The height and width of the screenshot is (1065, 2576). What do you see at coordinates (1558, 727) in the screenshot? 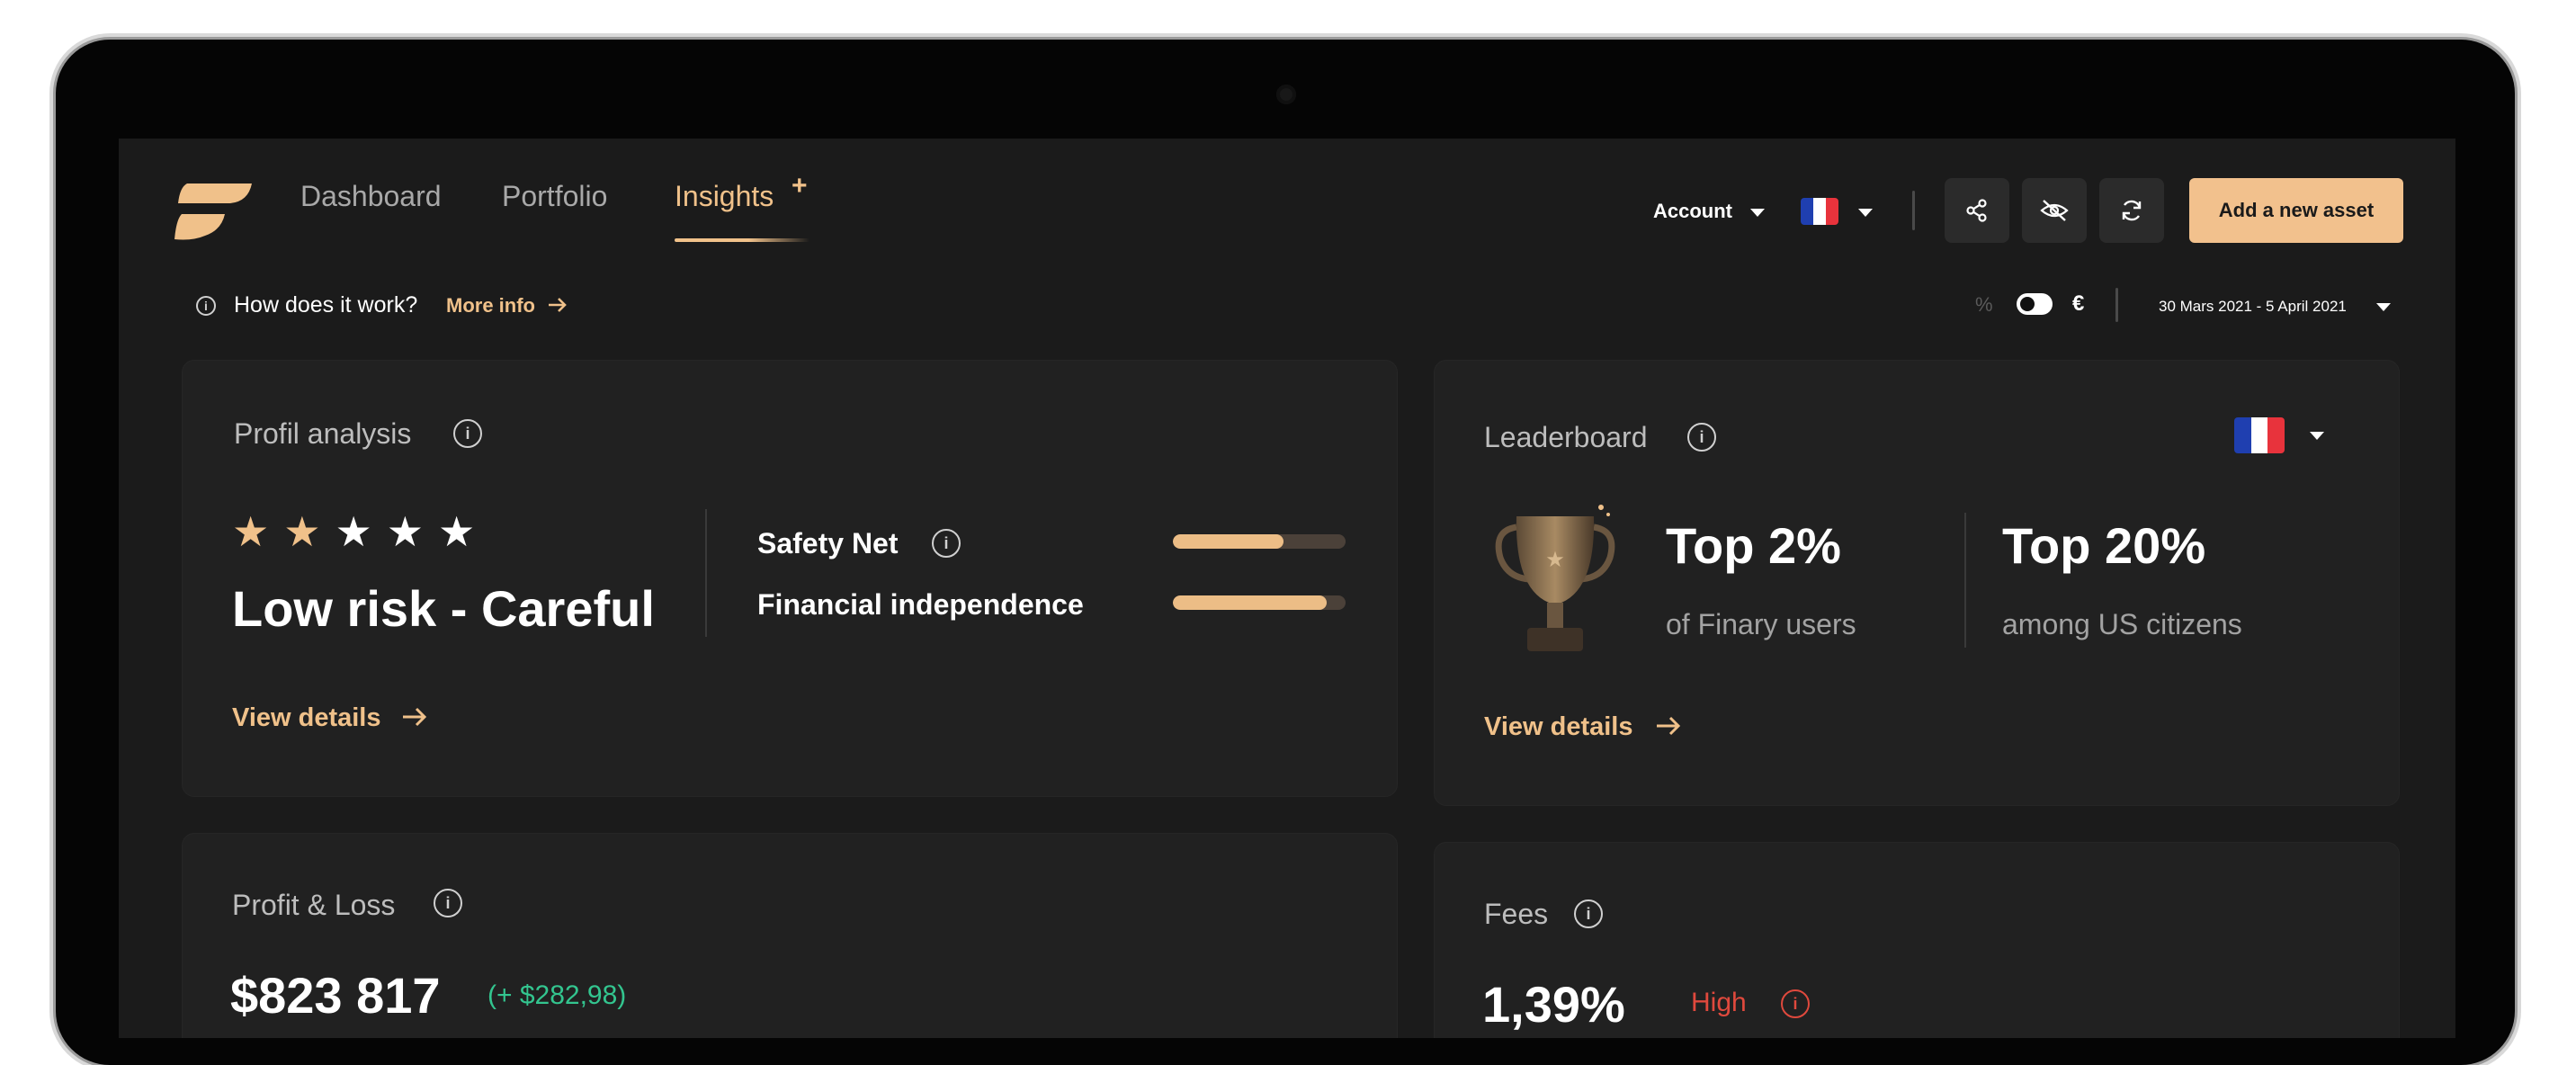
I see `leaderboard-view-details-link: View details` at bounding box center [1558, 727].